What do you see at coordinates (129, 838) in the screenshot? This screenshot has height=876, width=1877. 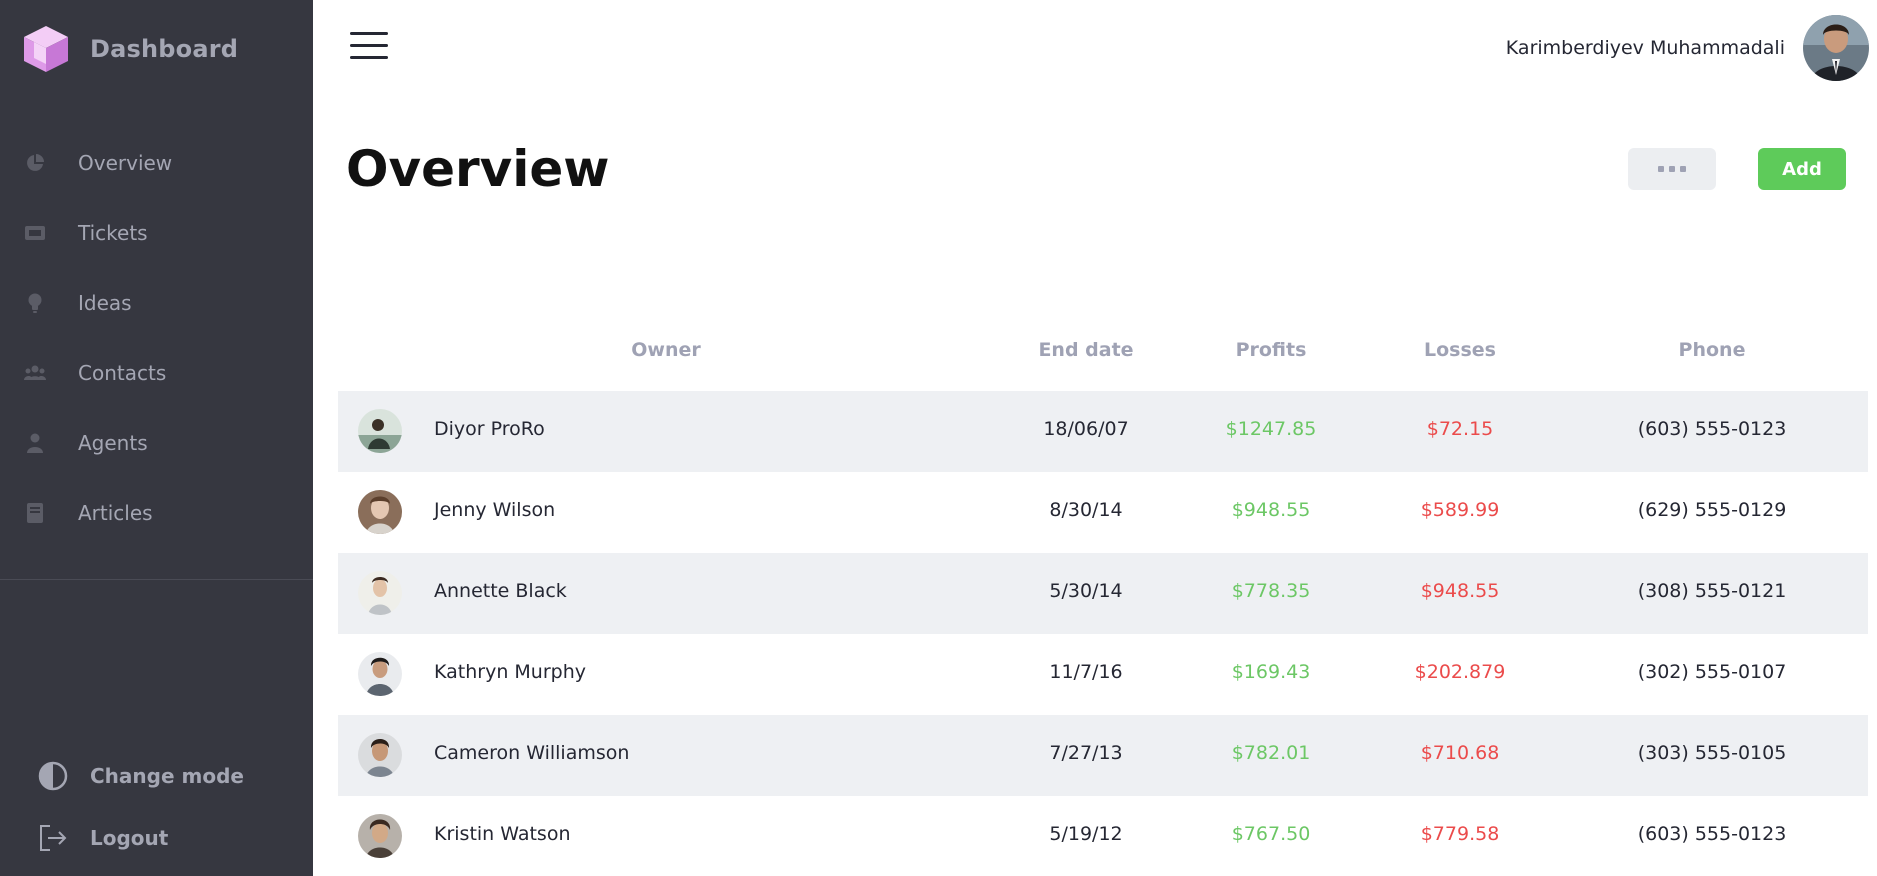 I see `logout-label: Logout` at bounding box center [129, 838].